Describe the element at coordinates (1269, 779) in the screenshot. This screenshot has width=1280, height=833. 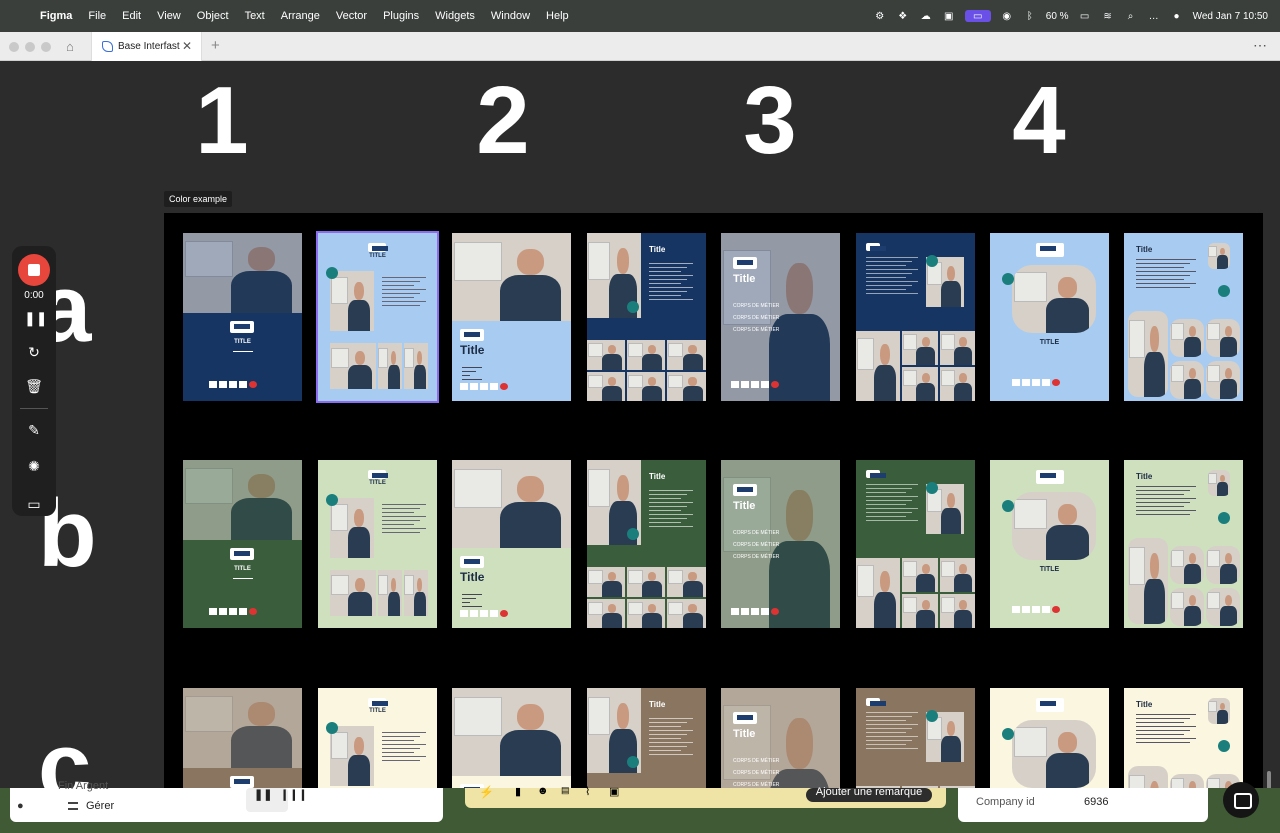
I see `scrollbar-thumb` at that location.